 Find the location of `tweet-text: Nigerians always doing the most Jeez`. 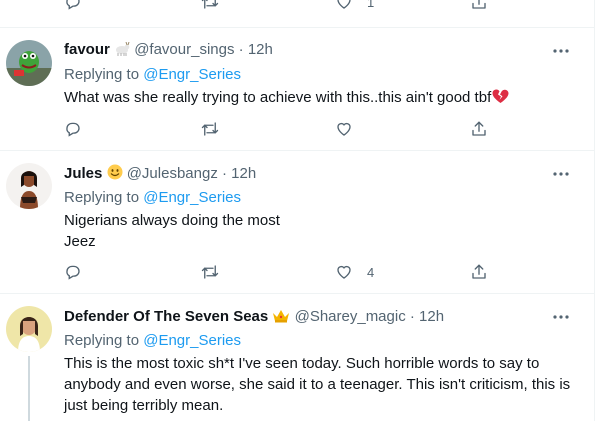

tweet-text: Nigerians always doing the most Jeez is located at coordinates (324, 231).